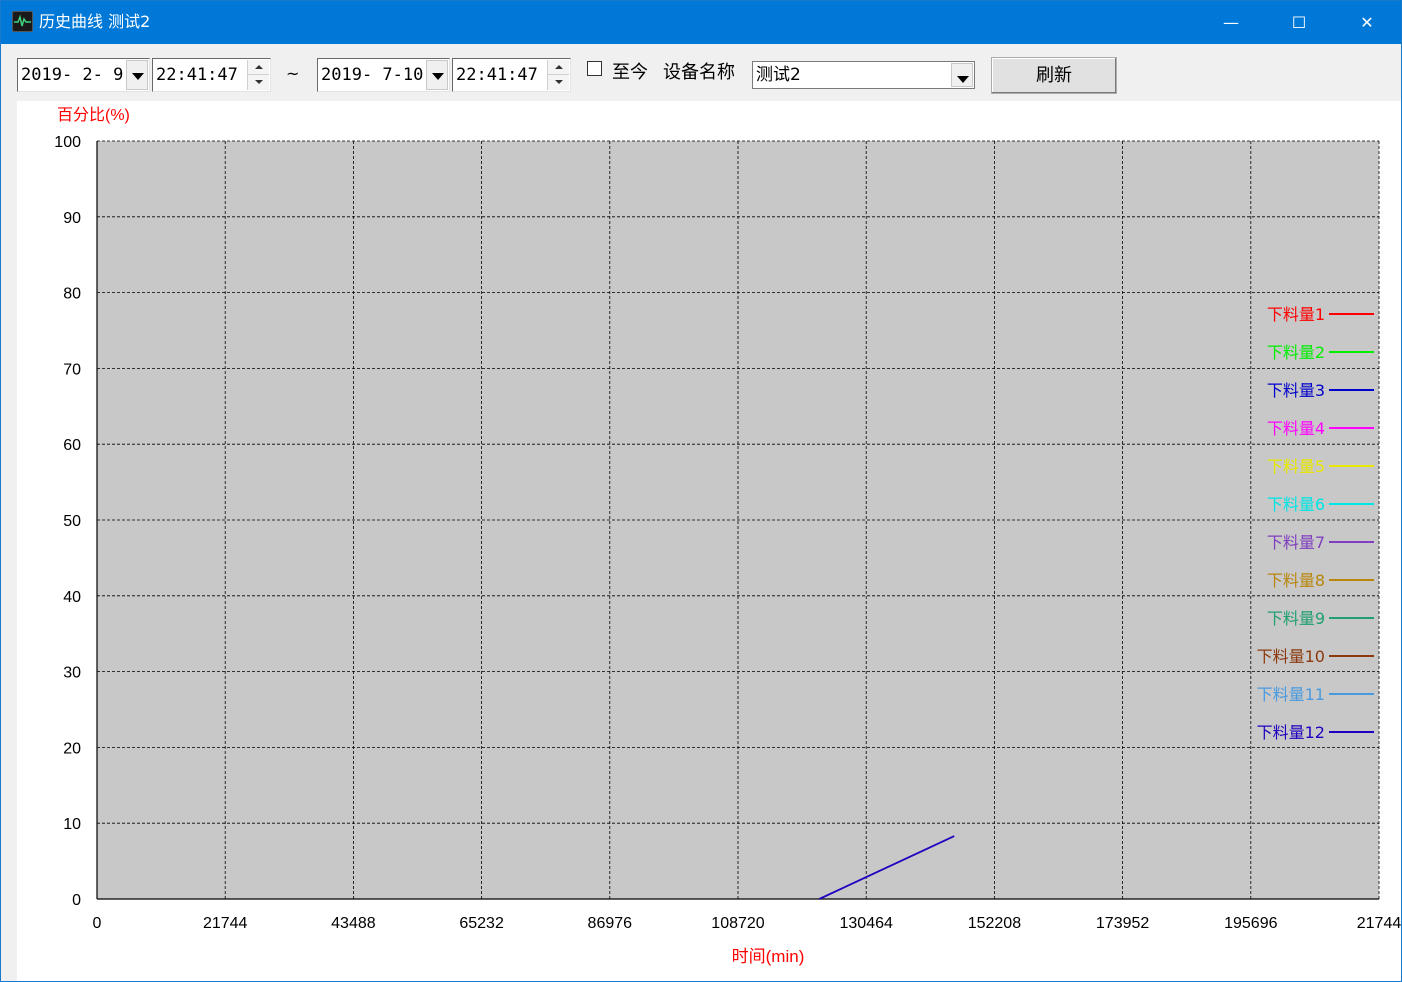 The image size is (1402, 982). What do you see at coordinates (72, 824) in the screenshot?
I see `y-tick-label: 10` at bounding box center [72, 824].